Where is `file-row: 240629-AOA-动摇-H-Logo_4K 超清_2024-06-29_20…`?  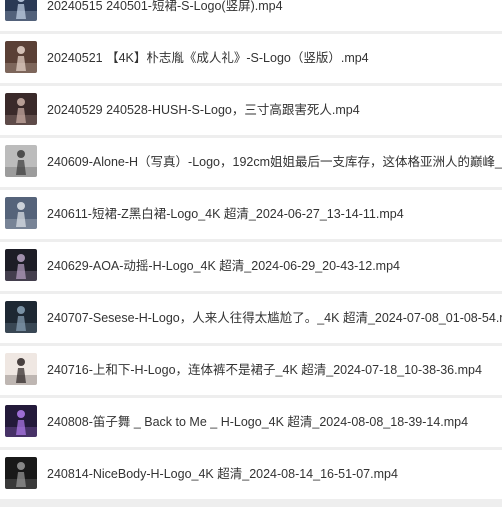
file-row: 240629-AOA-动摇-H-Logo_4K 超清_2024-06-29_20… is located at coordinates (251, 266).